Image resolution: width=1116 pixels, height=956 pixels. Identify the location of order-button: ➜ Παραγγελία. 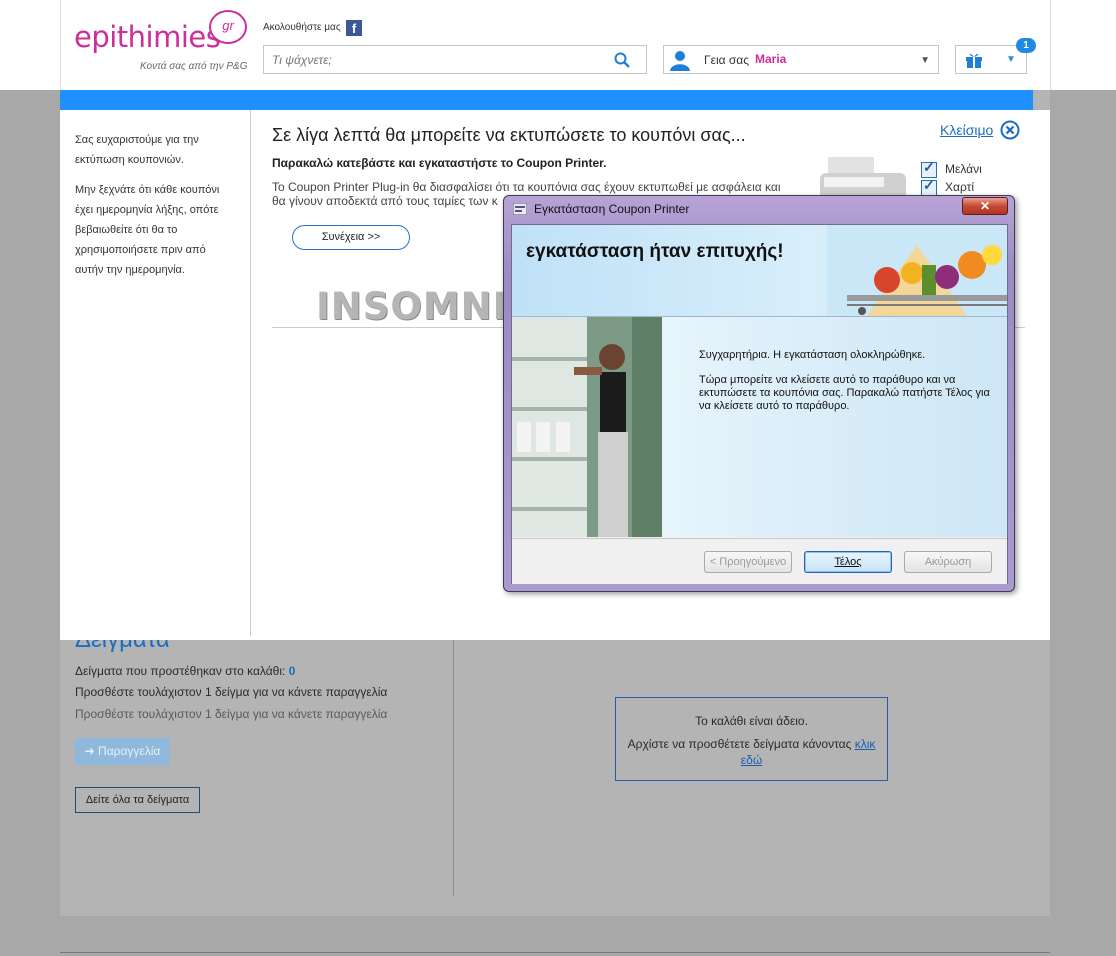
(122, 751).